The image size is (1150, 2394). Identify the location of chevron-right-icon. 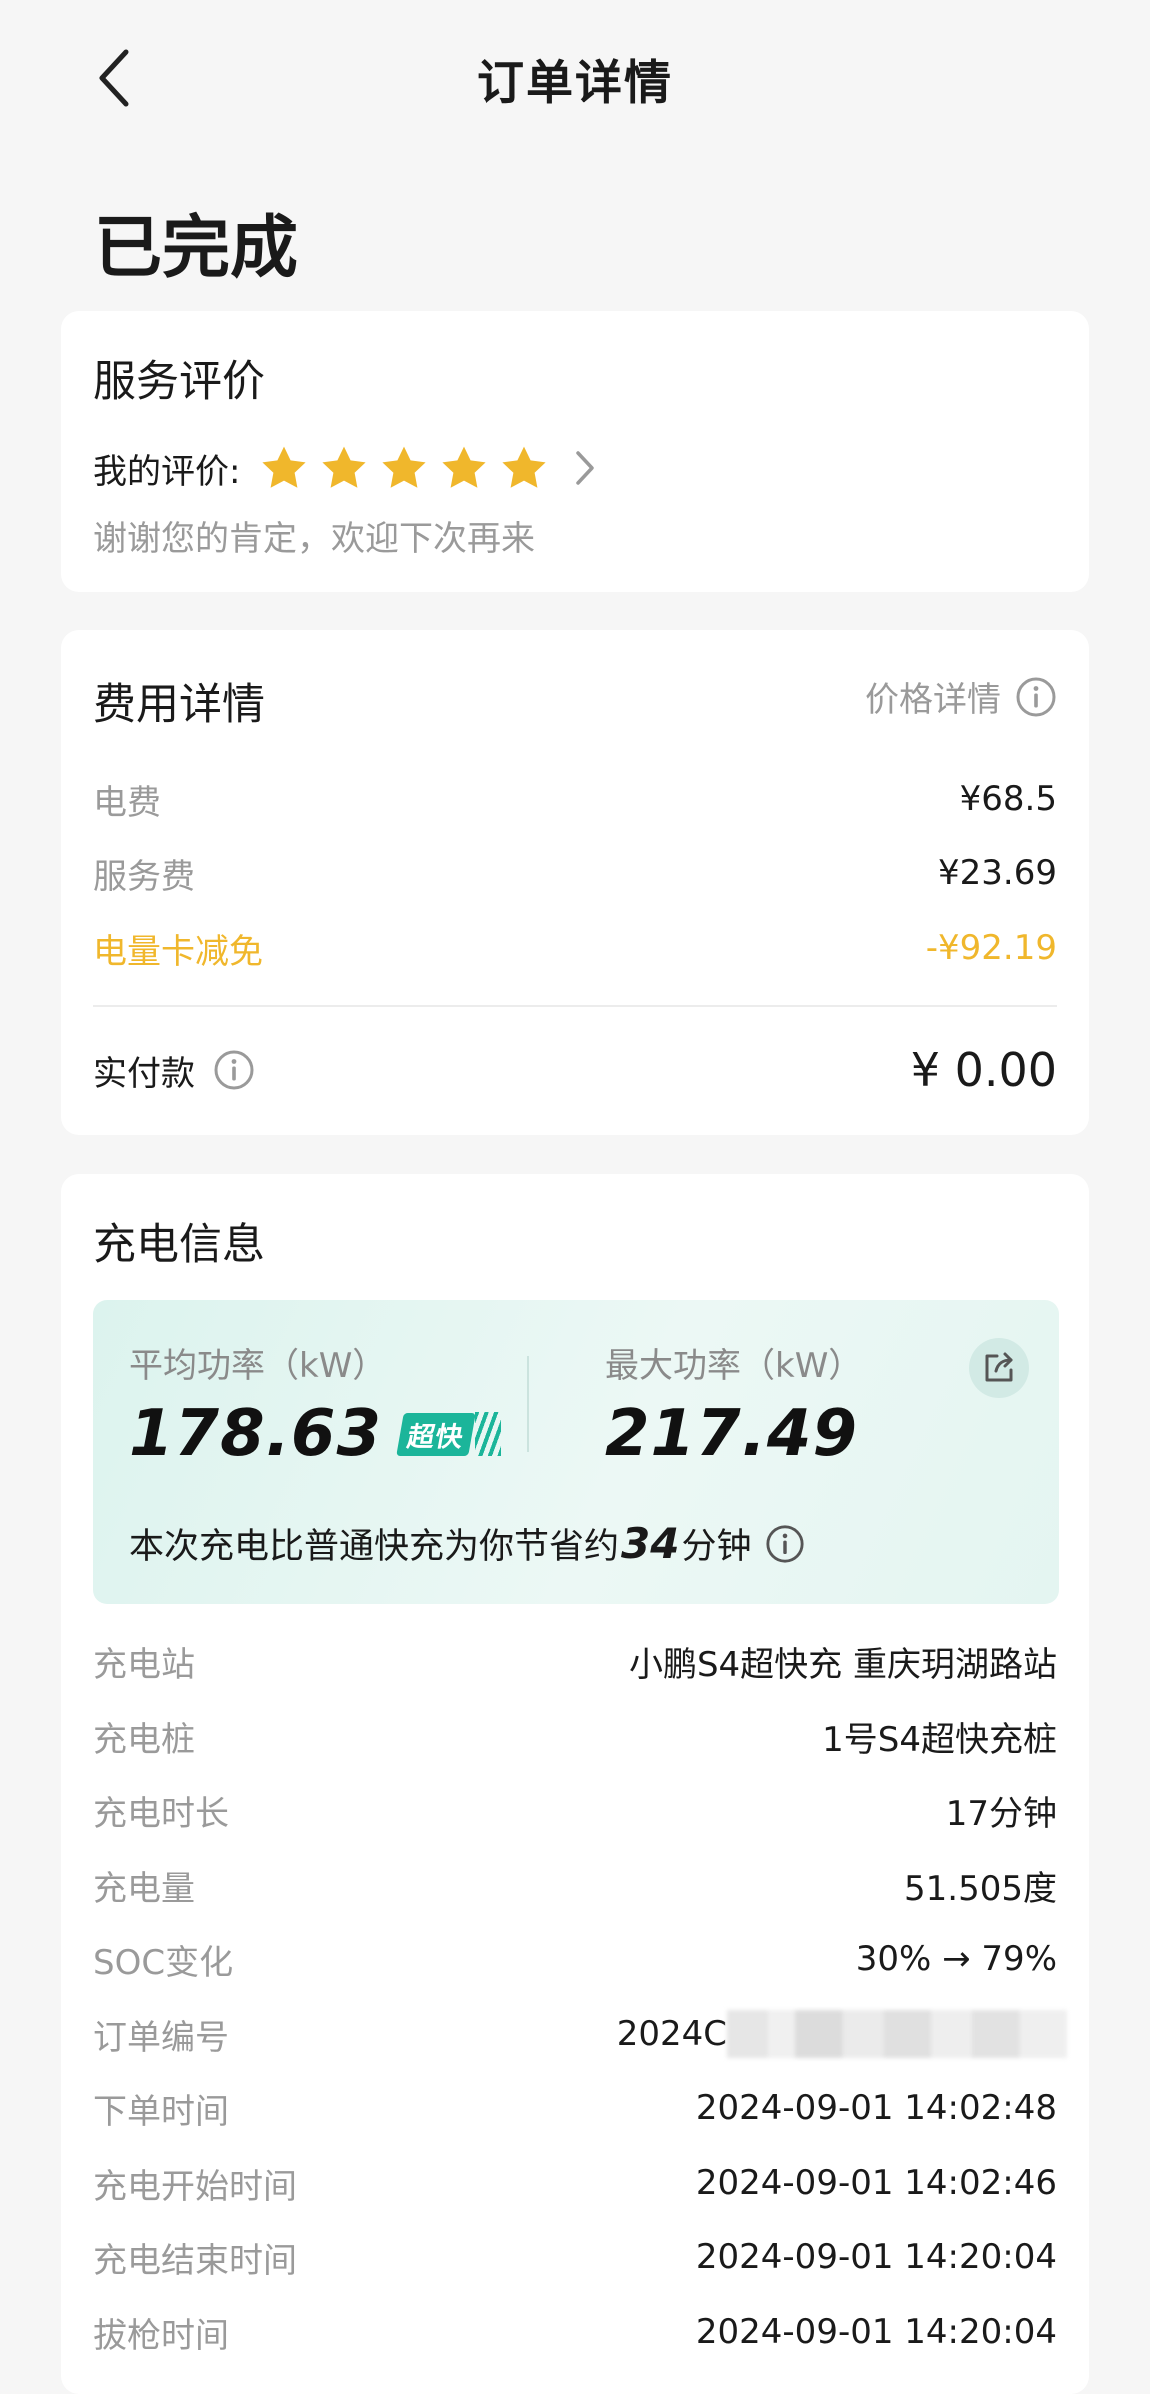
(589, 468).